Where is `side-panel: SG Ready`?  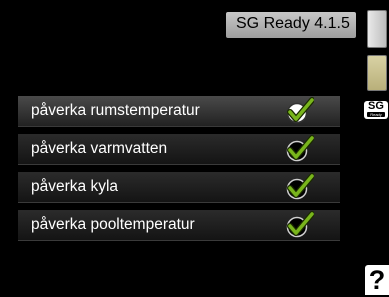 side-panel: SG Ready is located at coordinates (376, 148).